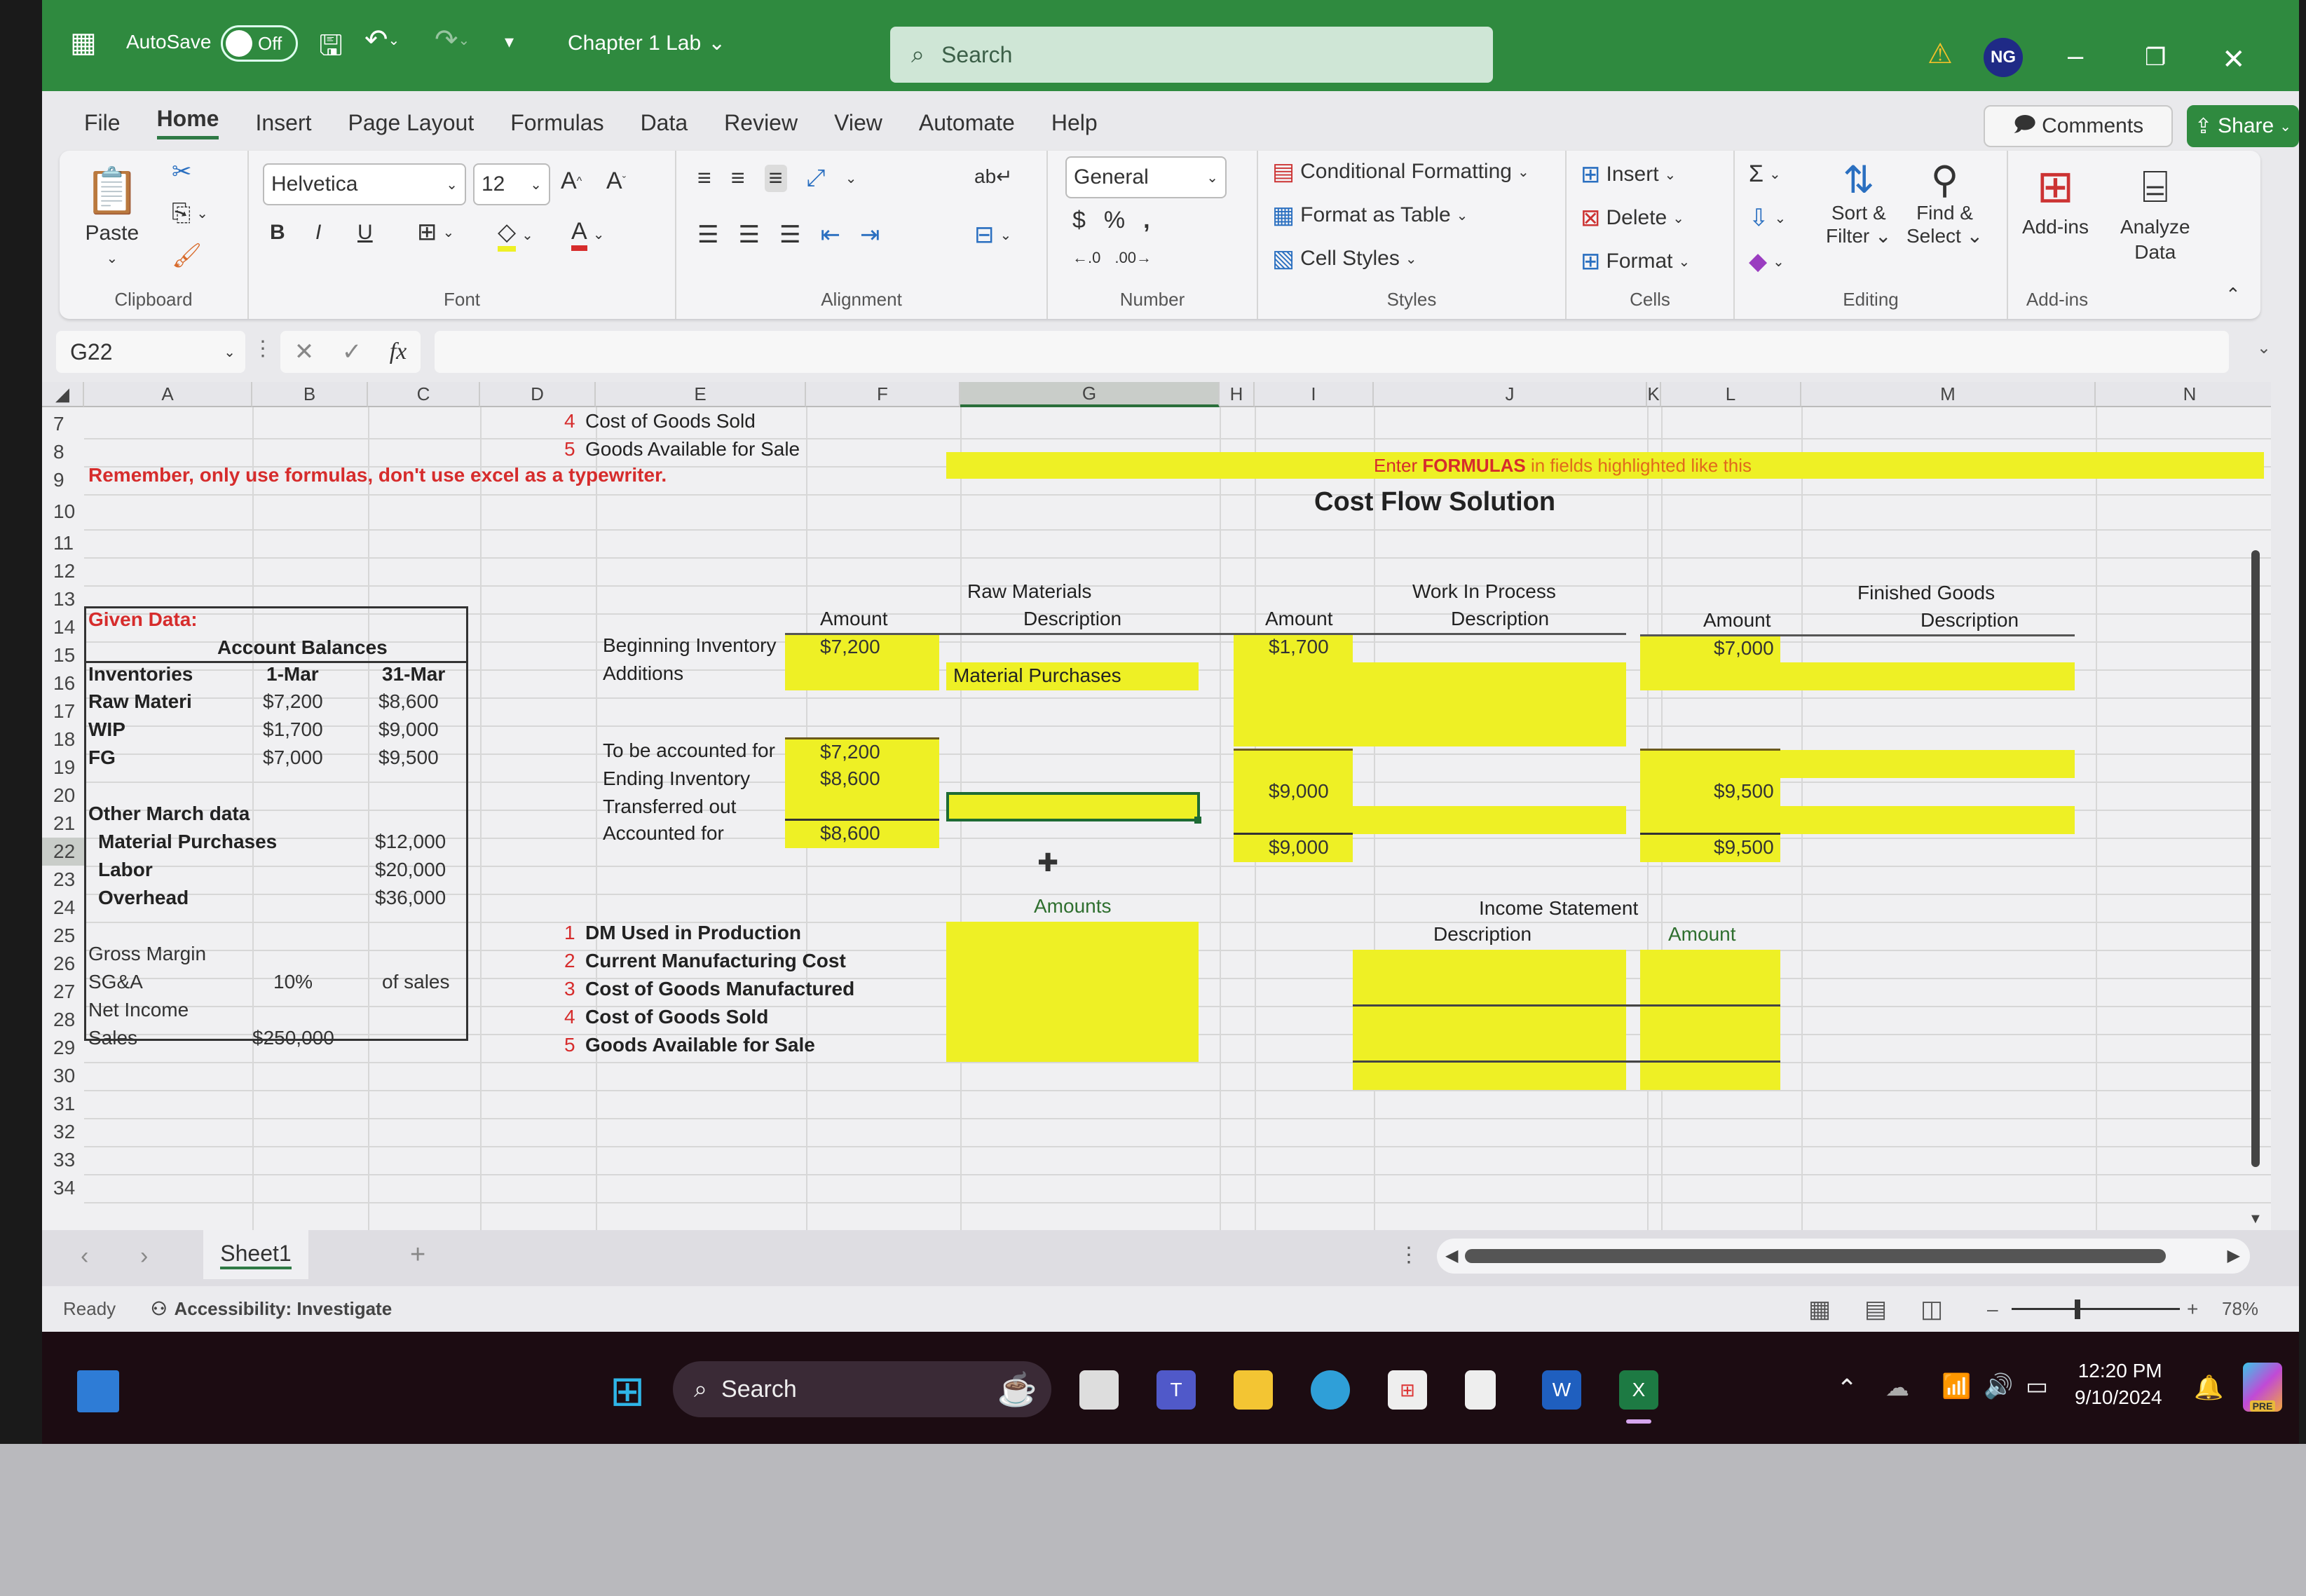 This screenshot has width=2306, height=1596. Describe the element at coordinates (789, 235) in the screenshot. I see `align-right-icon: ☰` at that location.